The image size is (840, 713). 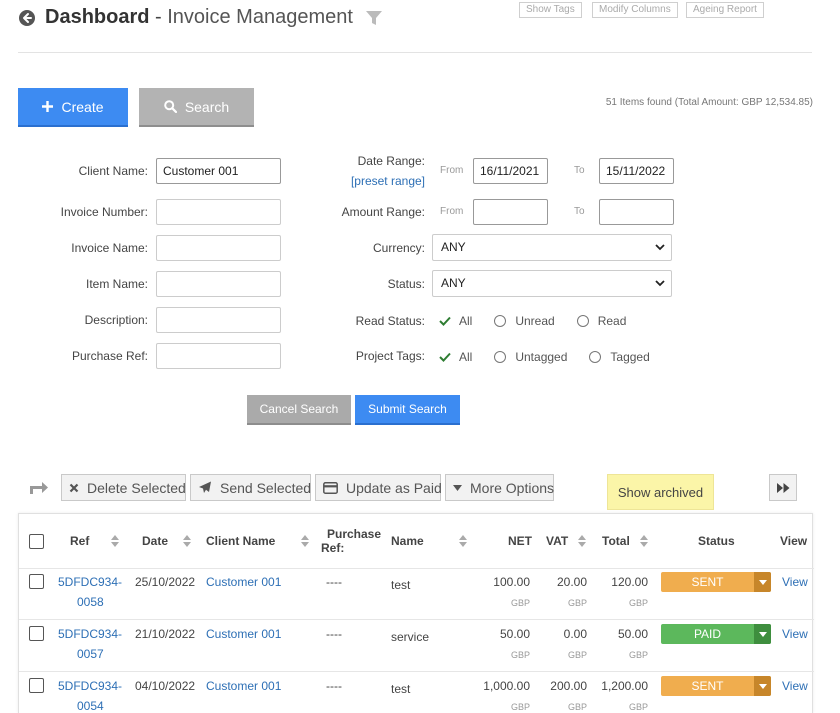 I want to click on invoice-name-label: Invoice Name:, so click(x=109, y=248).